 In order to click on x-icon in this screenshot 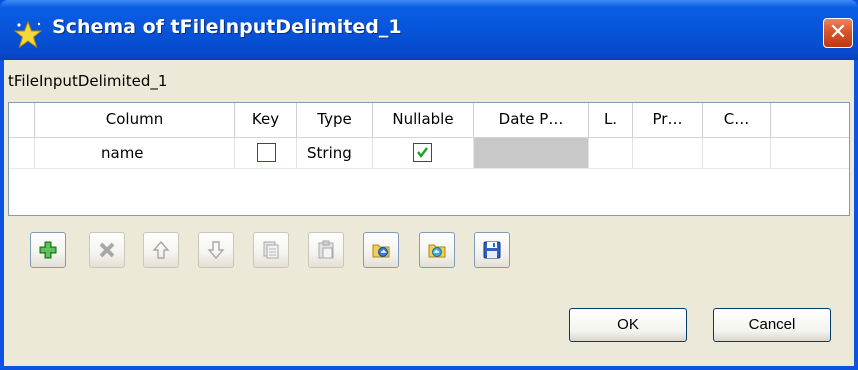, I will do `click(107, 250)`.